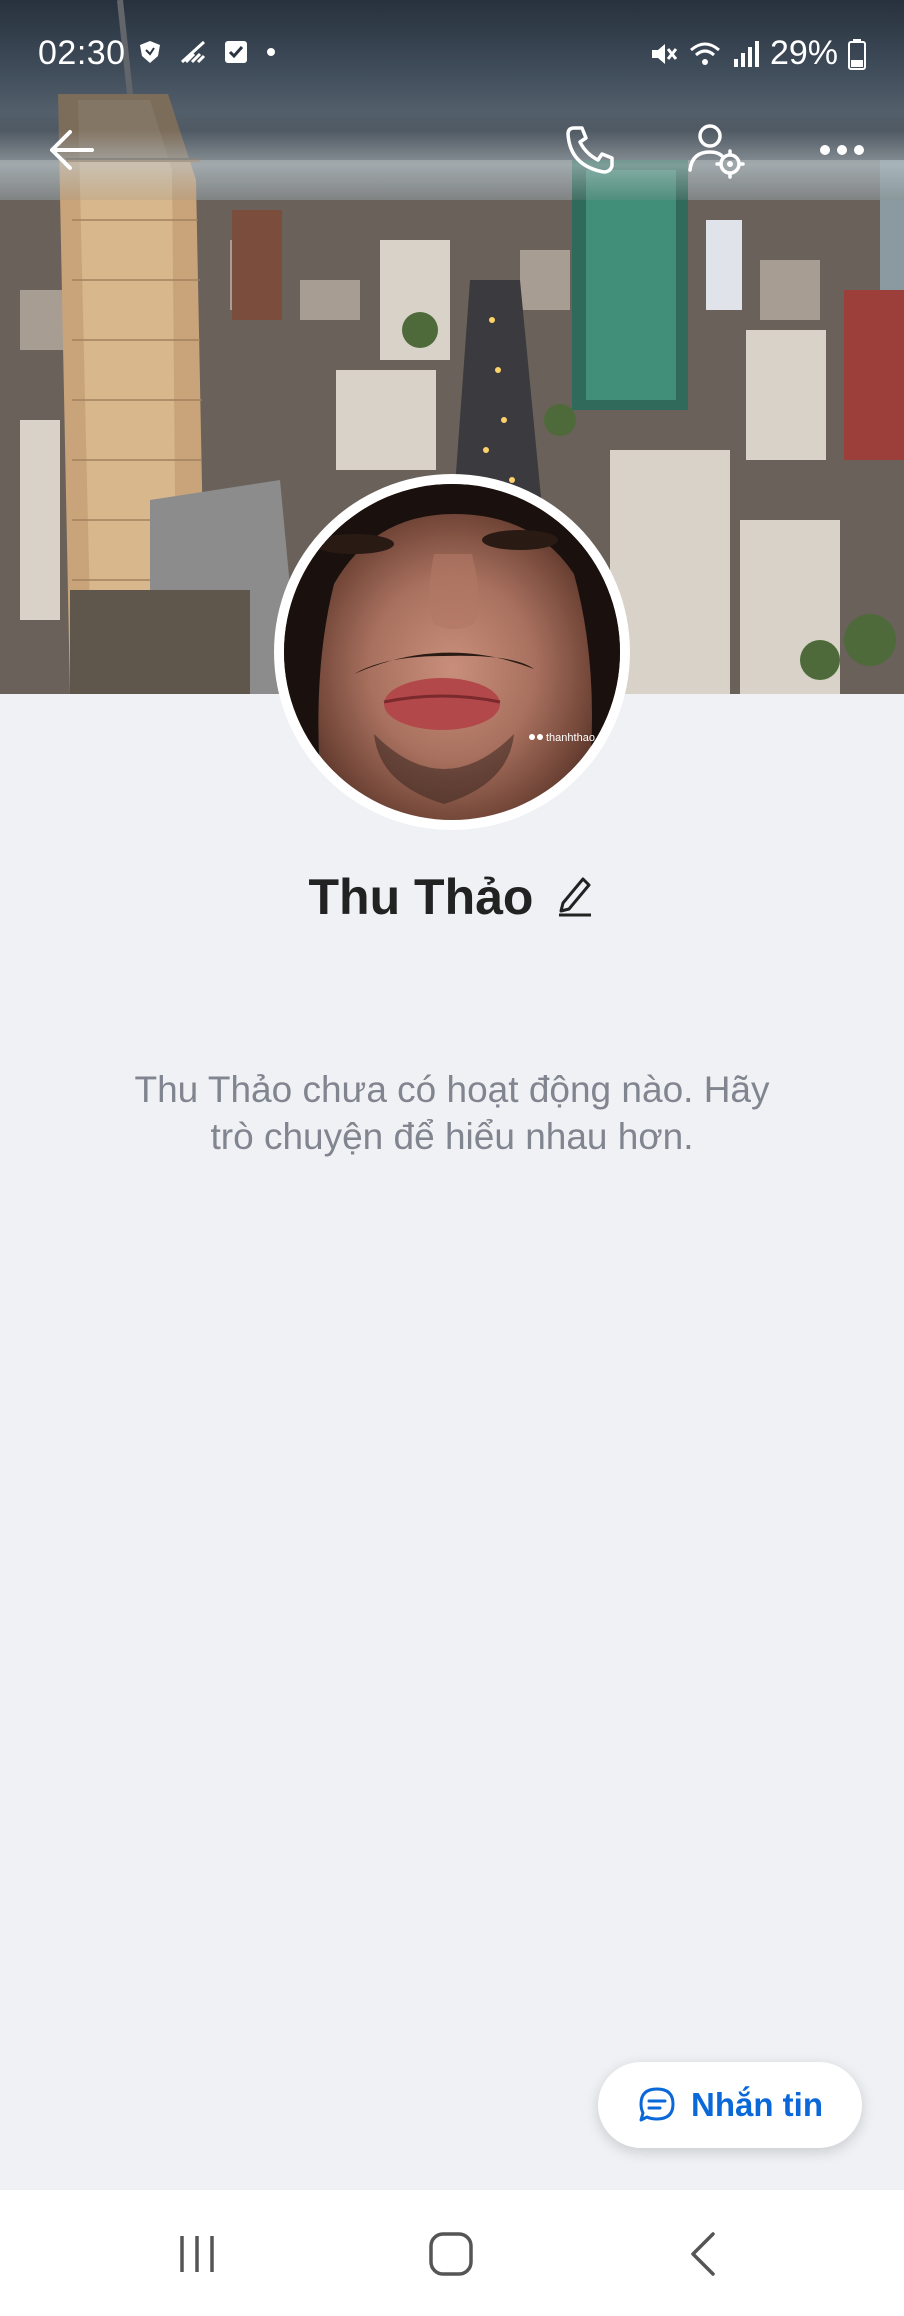  What do you see at coordinates (193, 52) in the screenshot?
I see `signal-slash-icon` at bounding box center [193, 52].